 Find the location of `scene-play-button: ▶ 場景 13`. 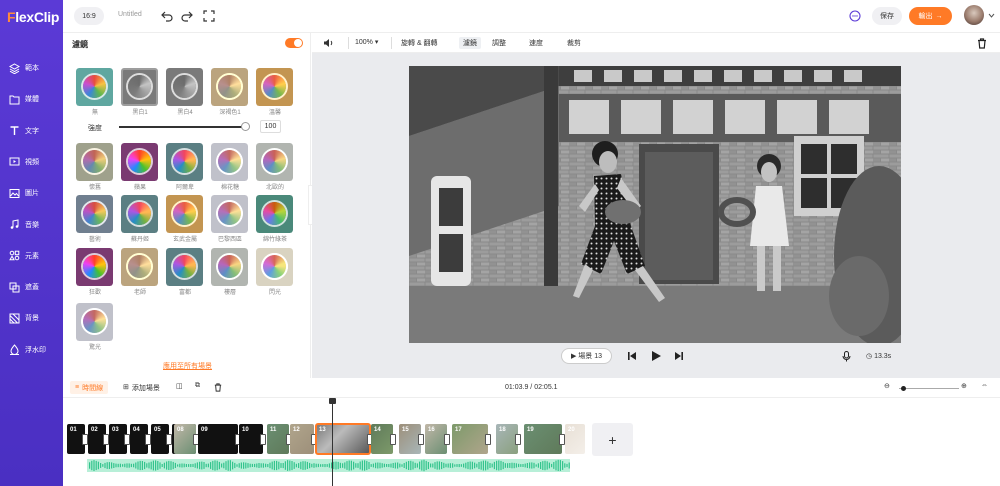

scene-play-button: ▶ 場景 13 is located at coordinates (586, 356).